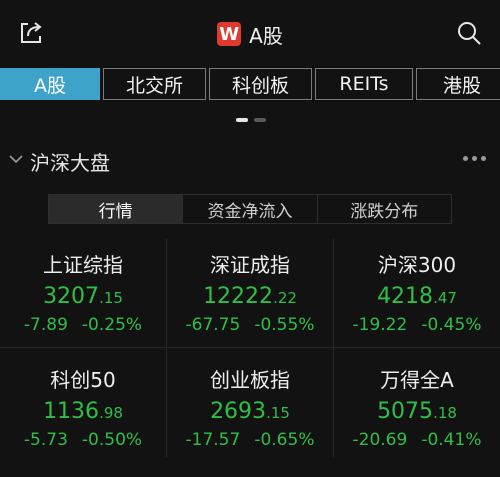  I want to click on segmented-control: 行情 资金净流入 涨跌分布, so click(250, 209).